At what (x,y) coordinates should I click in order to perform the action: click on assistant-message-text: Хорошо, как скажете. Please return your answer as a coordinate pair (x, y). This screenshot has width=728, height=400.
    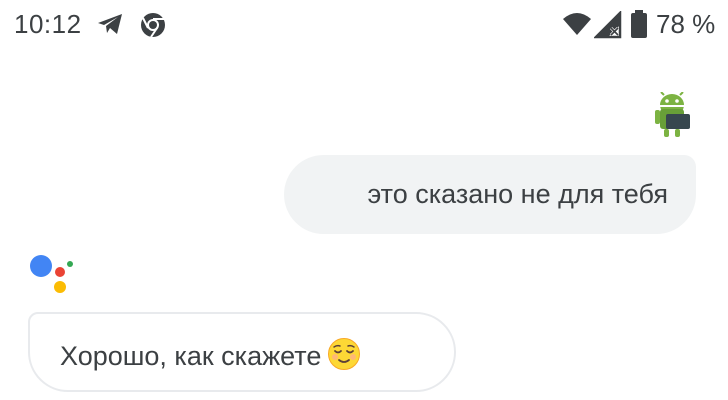
    Looking at the image, I should click on (191, 356).